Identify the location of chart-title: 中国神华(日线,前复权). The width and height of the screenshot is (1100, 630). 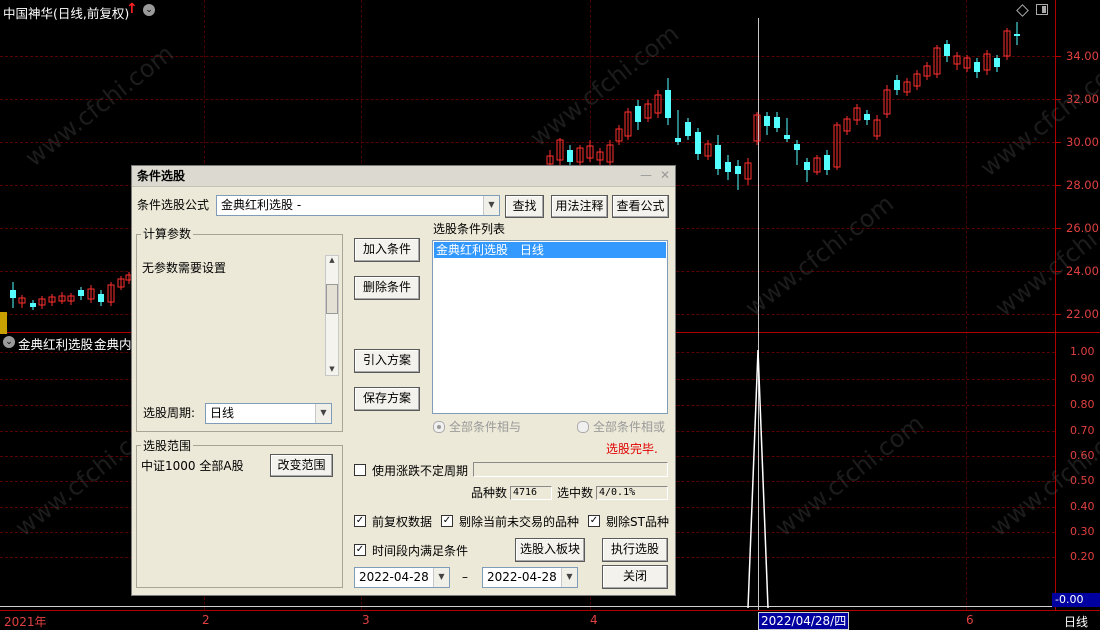
(66, 13).